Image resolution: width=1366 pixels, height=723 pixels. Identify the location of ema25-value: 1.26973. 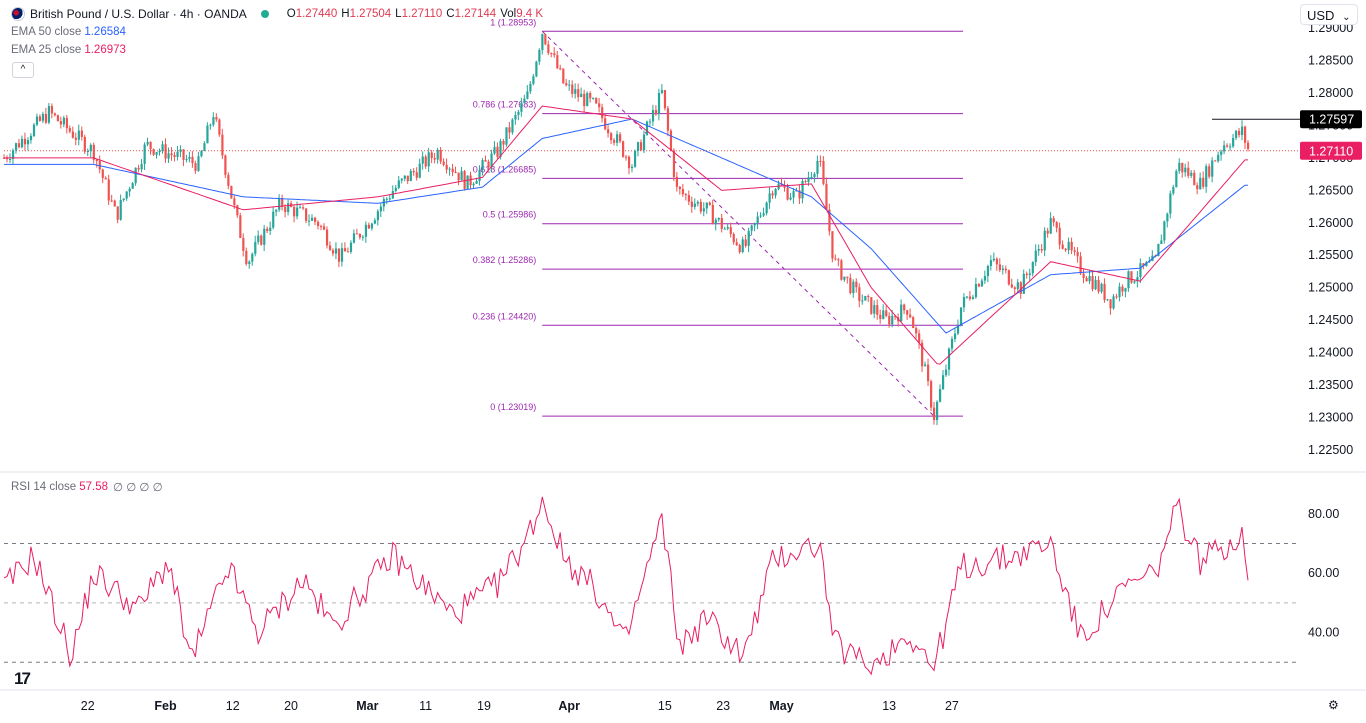
(105, 50).